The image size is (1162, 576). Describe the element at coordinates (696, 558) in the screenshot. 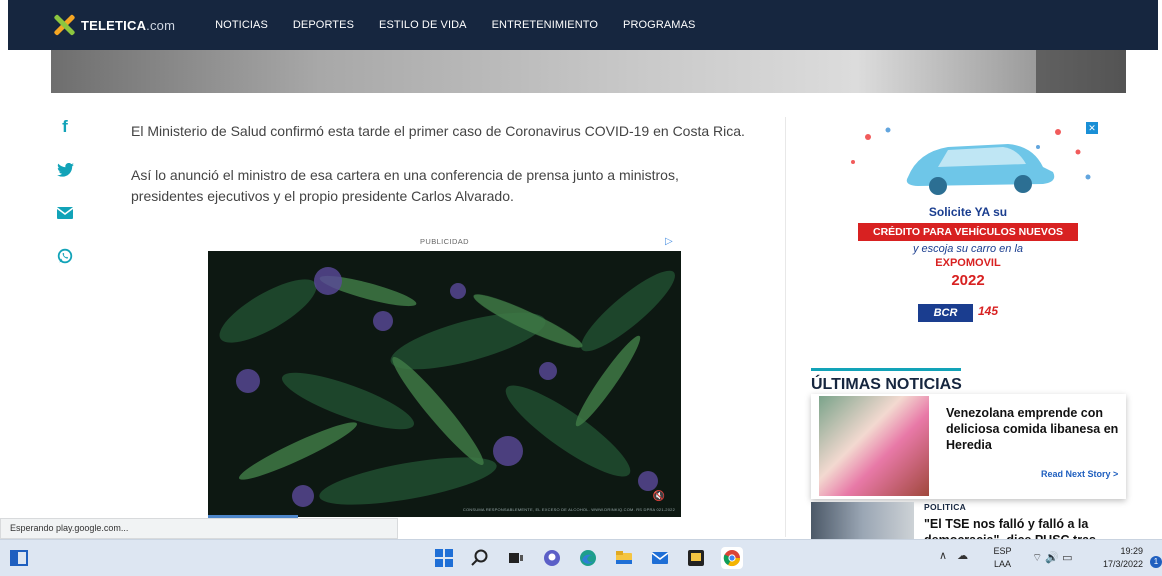

I see `sticky-notes-icon` at that location.